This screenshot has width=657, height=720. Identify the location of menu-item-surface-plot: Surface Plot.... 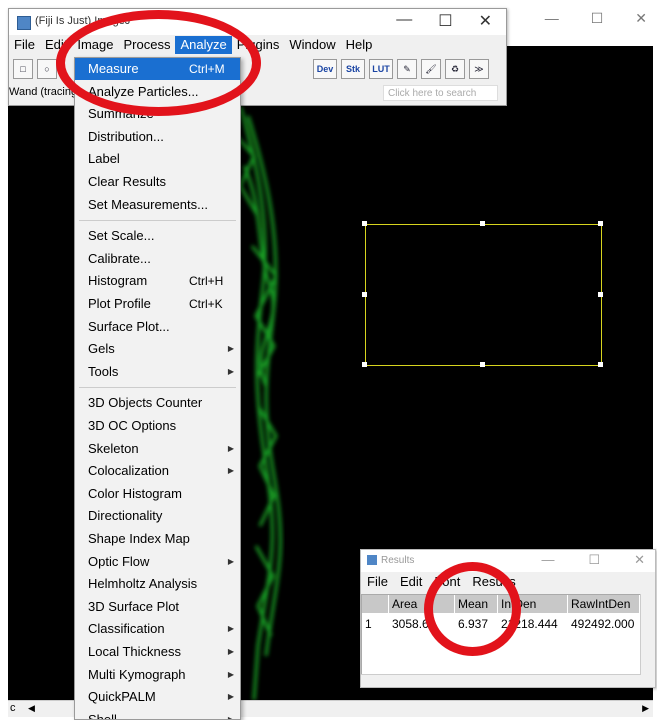
(157, 327).